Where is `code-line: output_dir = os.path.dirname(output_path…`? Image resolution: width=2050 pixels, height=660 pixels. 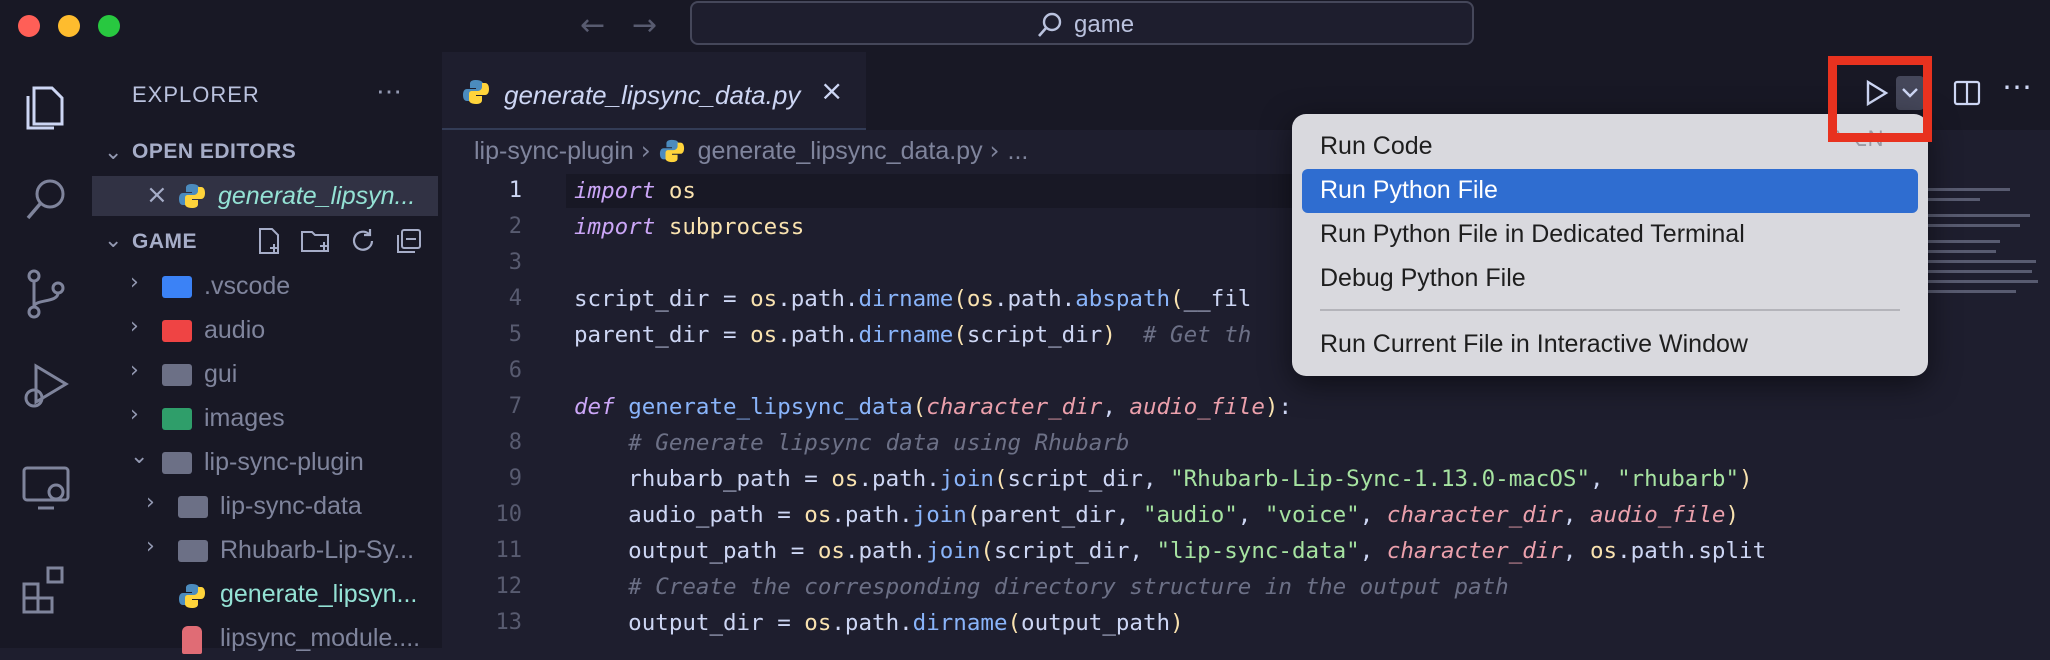
code-line: output_dir = os.path.dirname(output_path… is located at coordinates (879, 623).